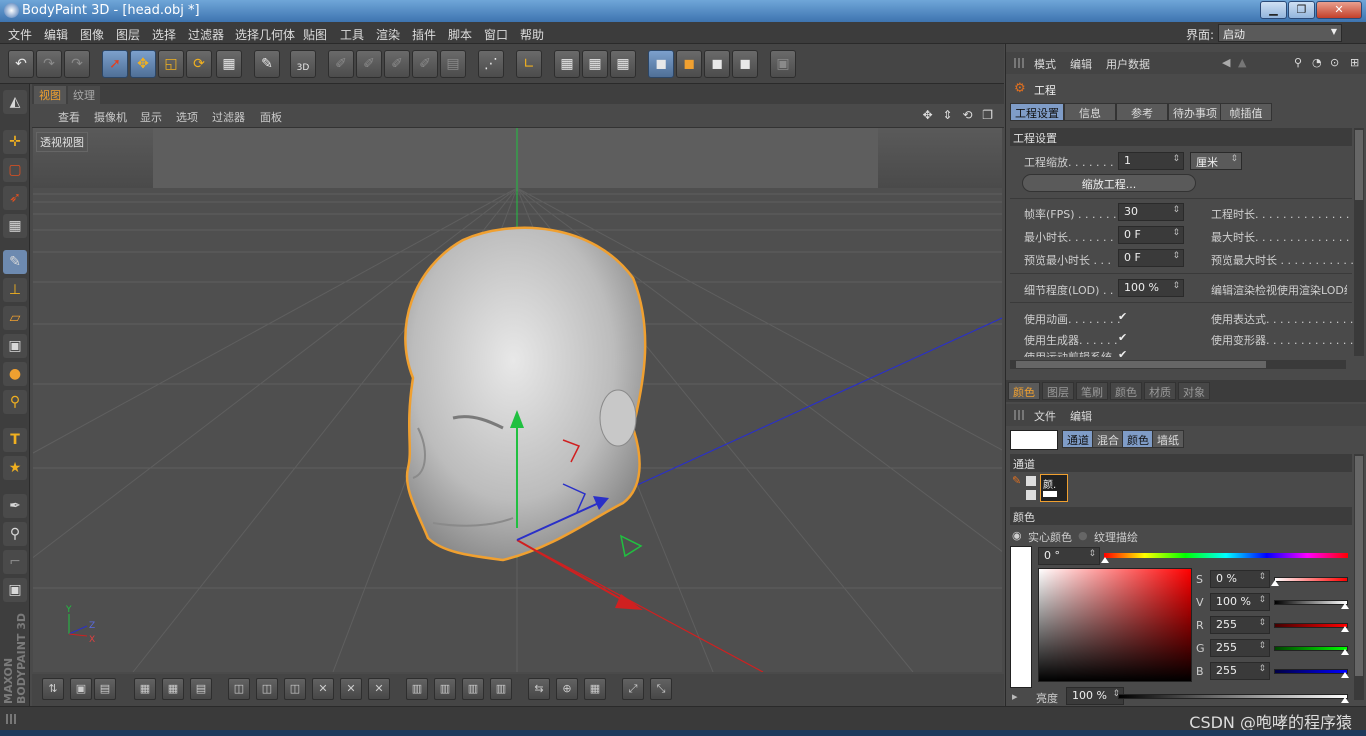 This screenshot has height=736, width=1366. I want to click on tab-info: 信息, so click(1090, 112).